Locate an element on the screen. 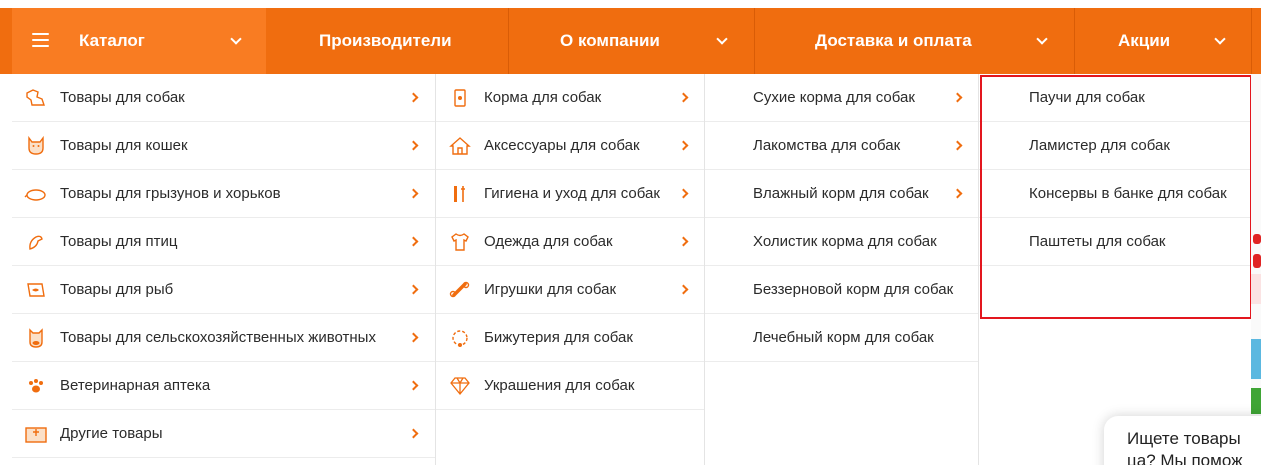 This screenshot has width=1261, height=465. submenu-label: Консервы в банке для собак is located at coordinates (1128, 193).